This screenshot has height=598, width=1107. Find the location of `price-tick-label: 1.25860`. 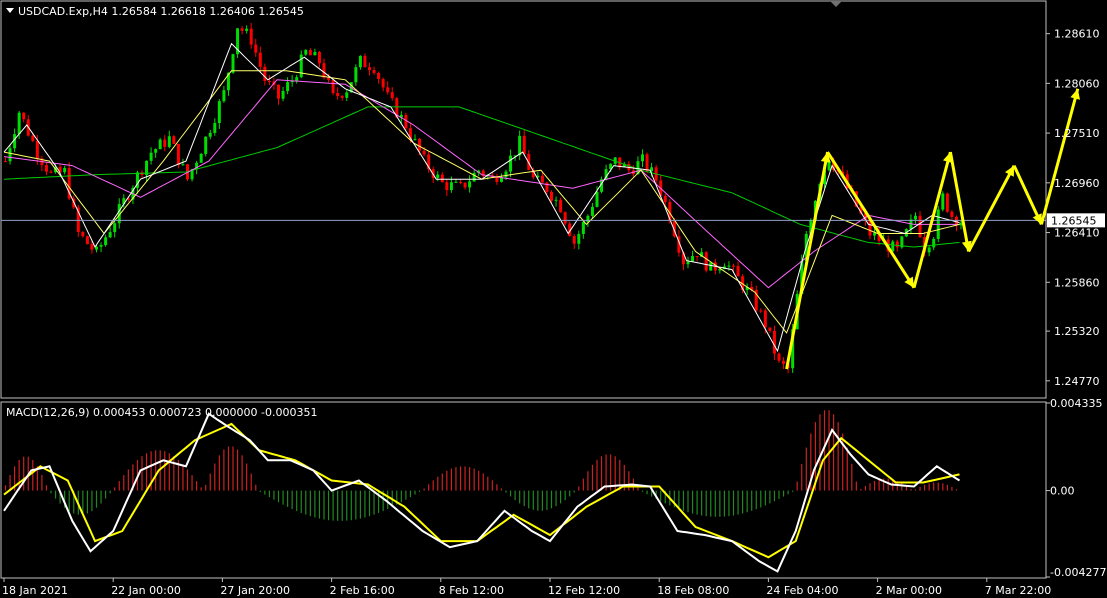

price-tick-label: 1.25860 is located at coordinates (1077, 282).